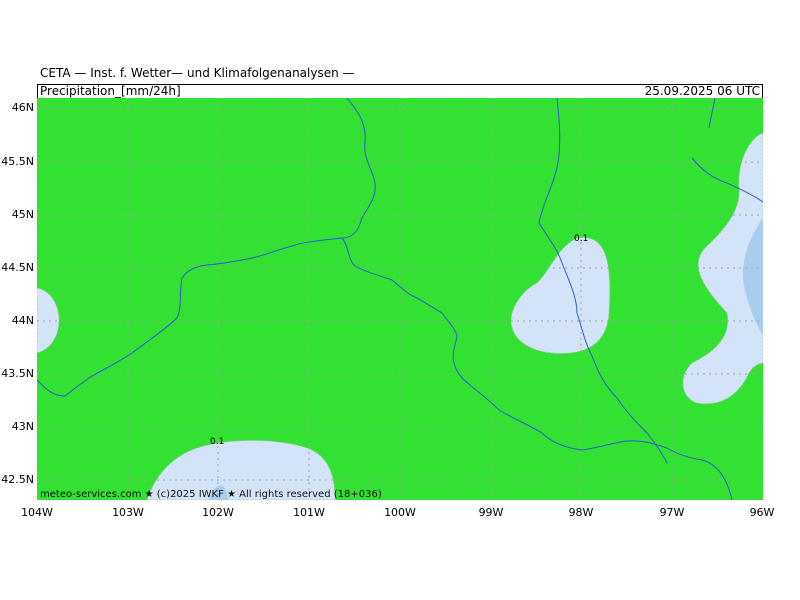 This screenshot has width=800, height=600. What do you see at coordinates (581, 239) in the screenshot?
I see `contour-label-98w: 0.1` at bounding box center [581, 239].